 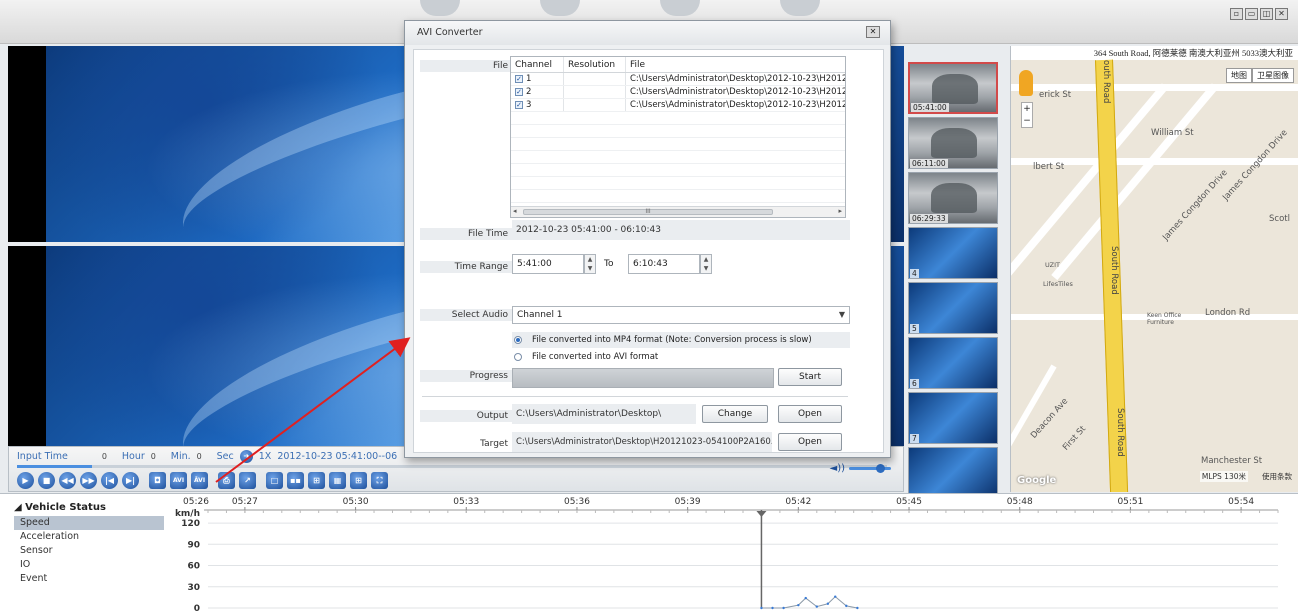 I want to click on hour-input: 0, so click(x=109, y=457).